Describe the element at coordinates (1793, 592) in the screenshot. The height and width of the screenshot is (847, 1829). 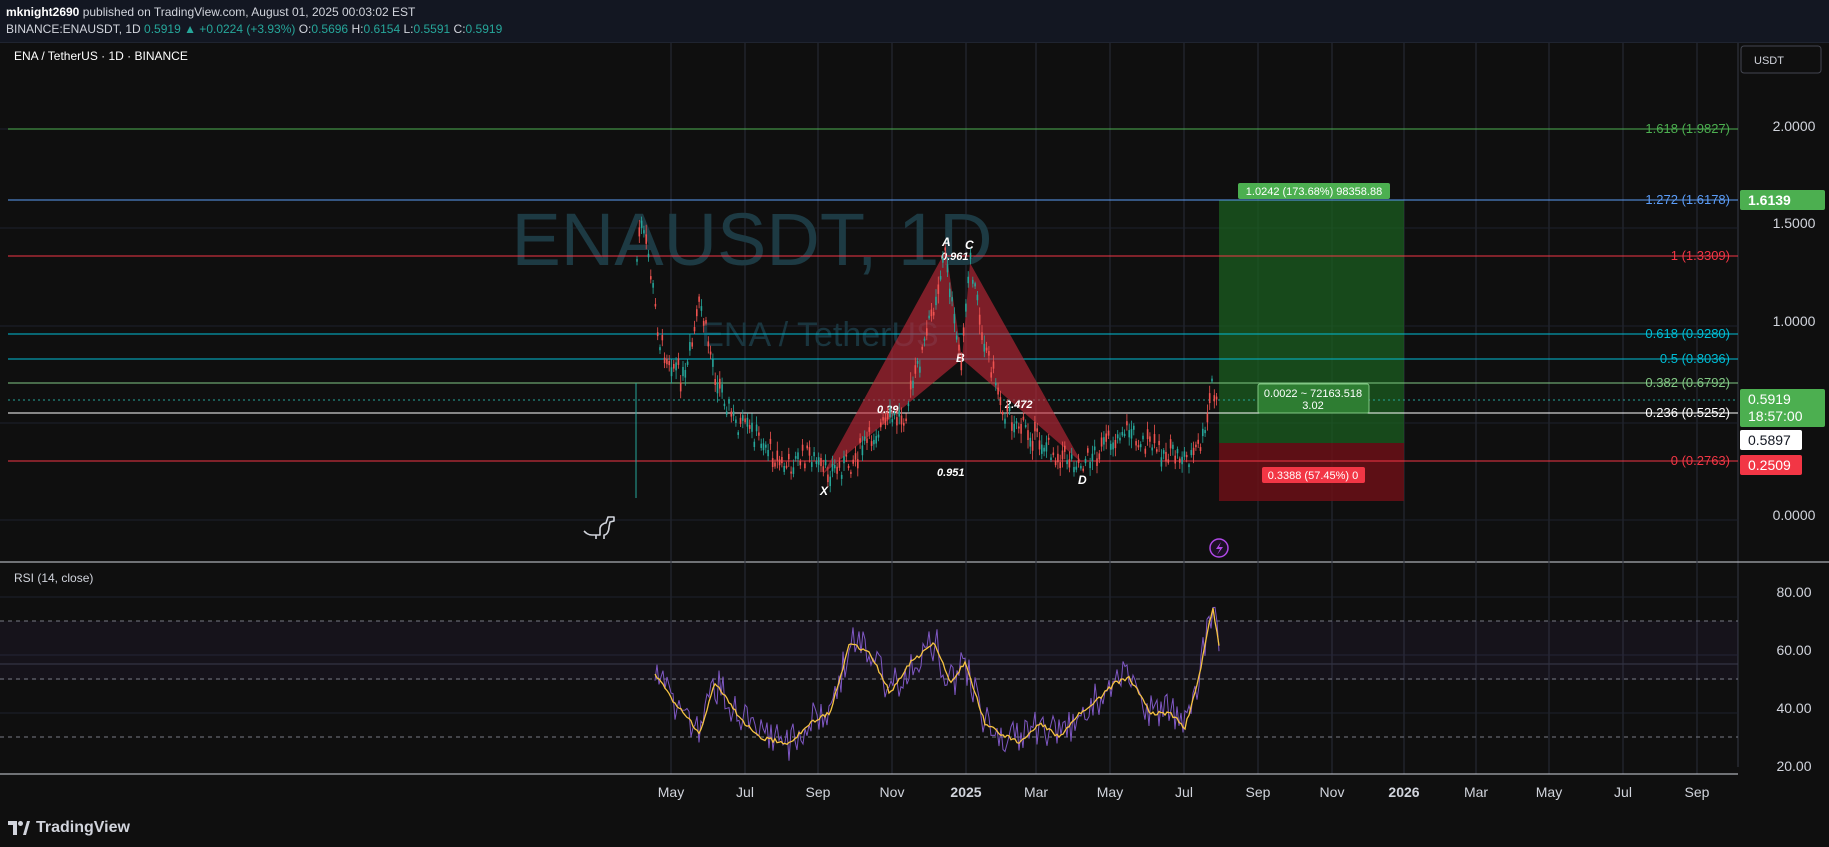
I see `rsi-tick-80: 80.00` at that location.